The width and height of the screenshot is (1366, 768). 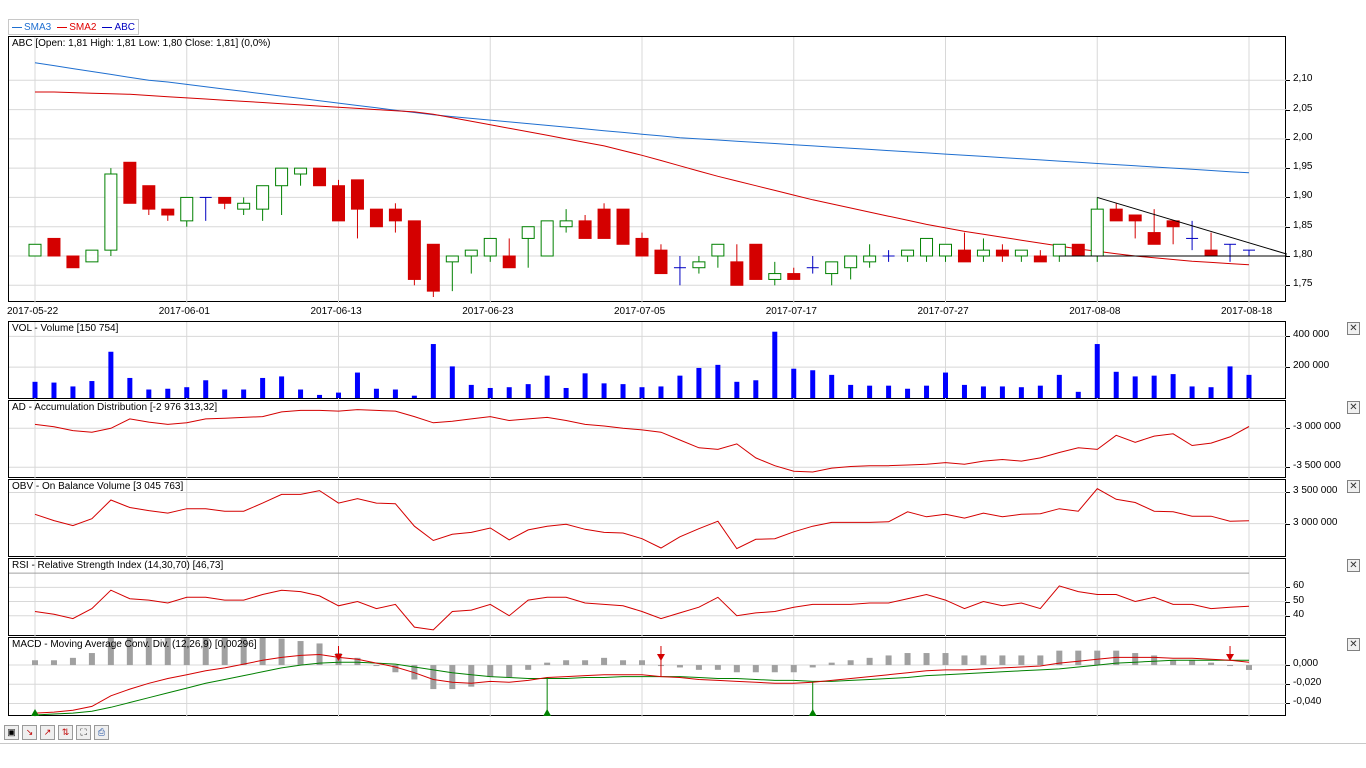 I want to click on close-obv-panel-button: ✕, so click(x=1353, y=486).